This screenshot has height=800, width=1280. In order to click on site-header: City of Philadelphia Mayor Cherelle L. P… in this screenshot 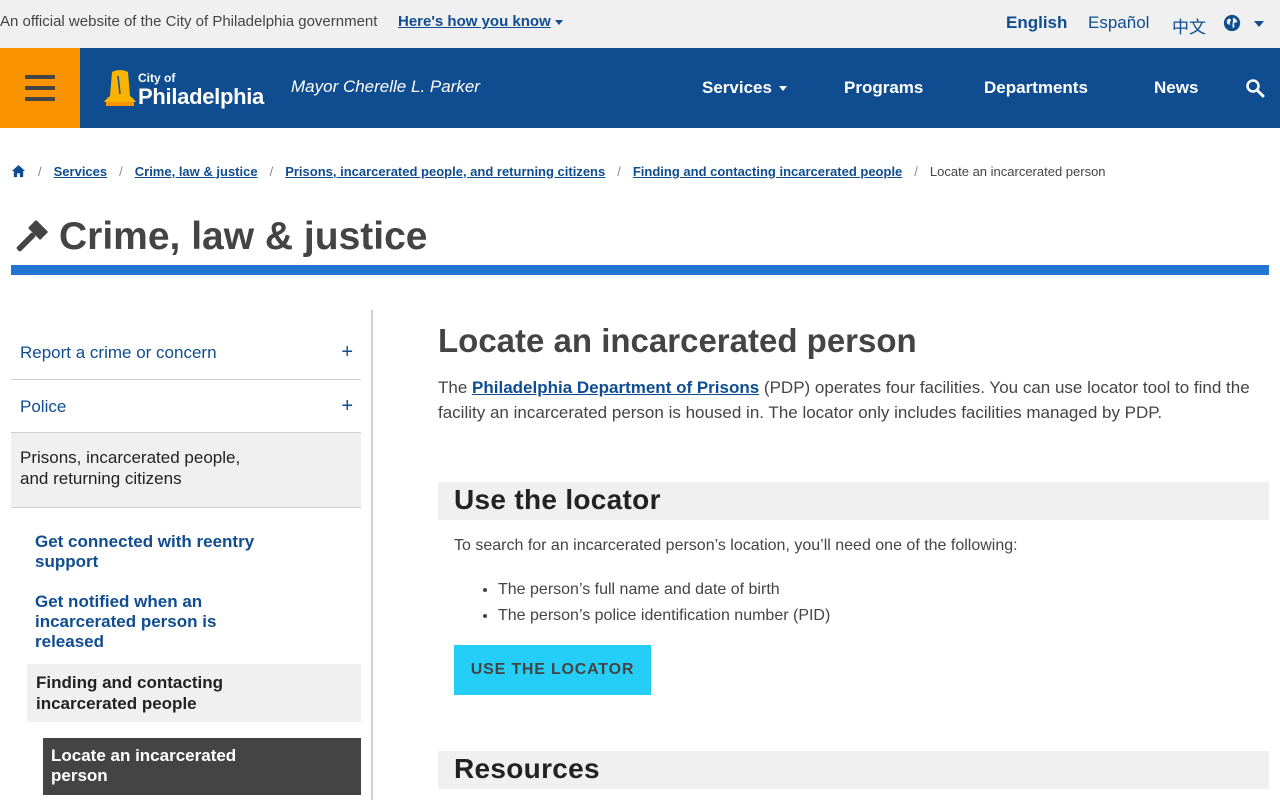, I will do `click(640, 88)`.